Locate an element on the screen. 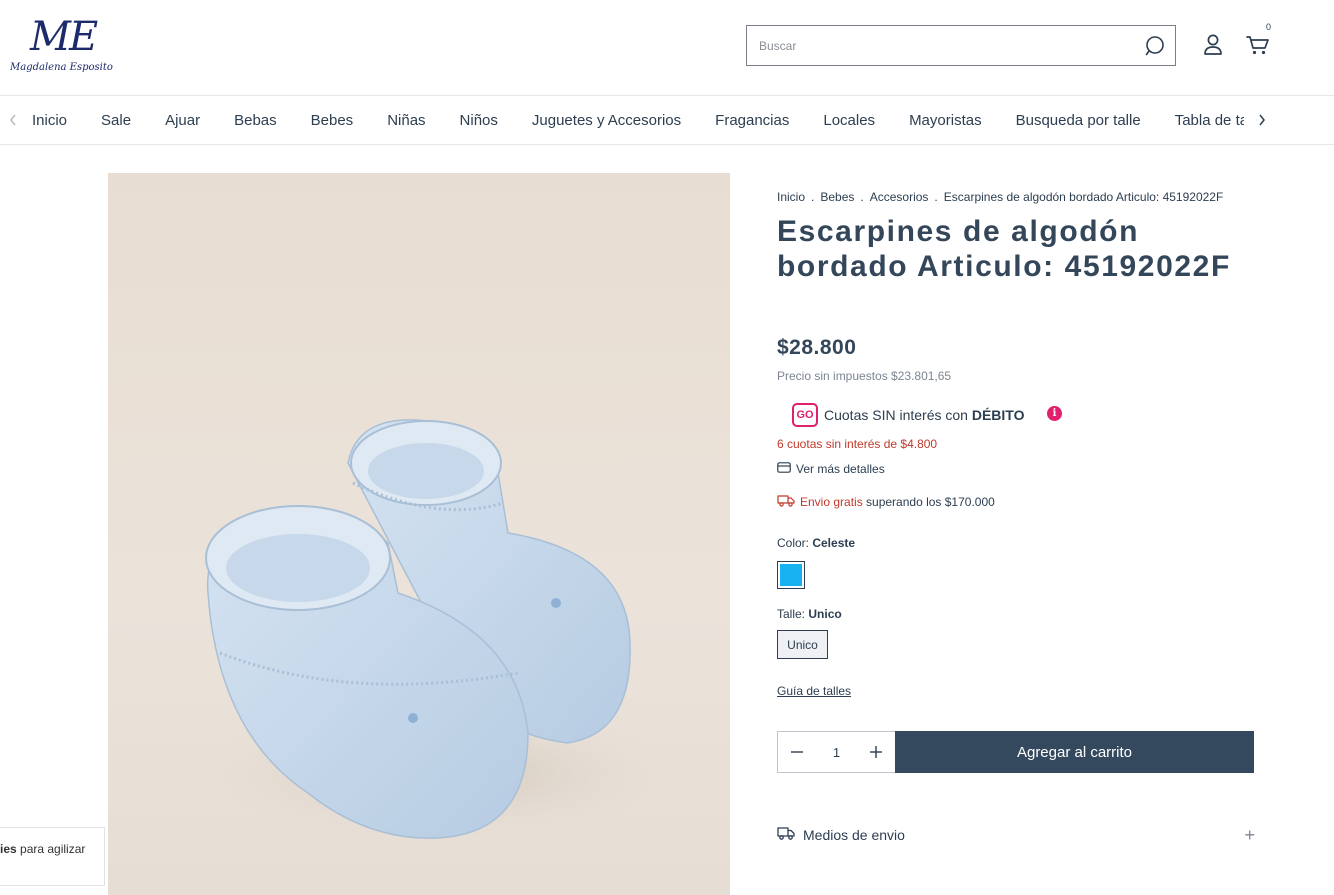  expand-plus-icon: + is located at coordinates (1249, 835).